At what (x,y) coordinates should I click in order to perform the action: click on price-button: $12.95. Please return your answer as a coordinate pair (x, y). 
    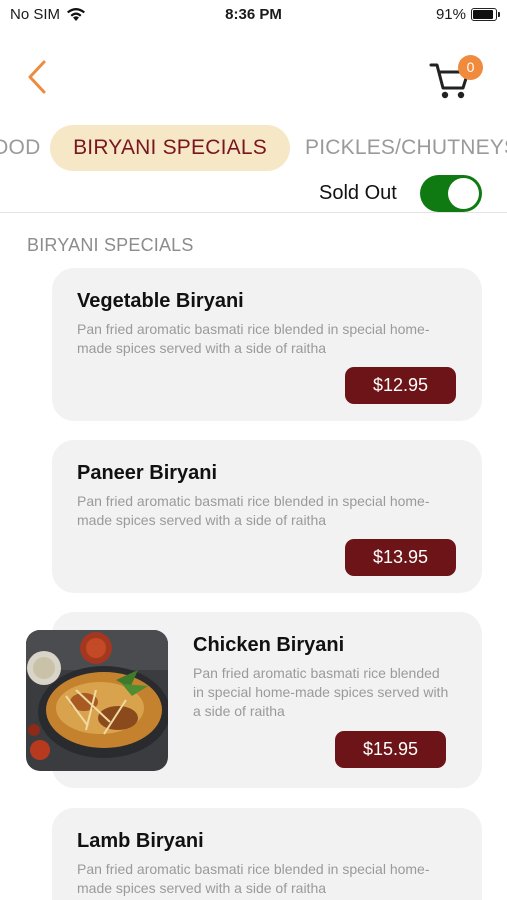
    Looking at the image, I should click on (400, 385).